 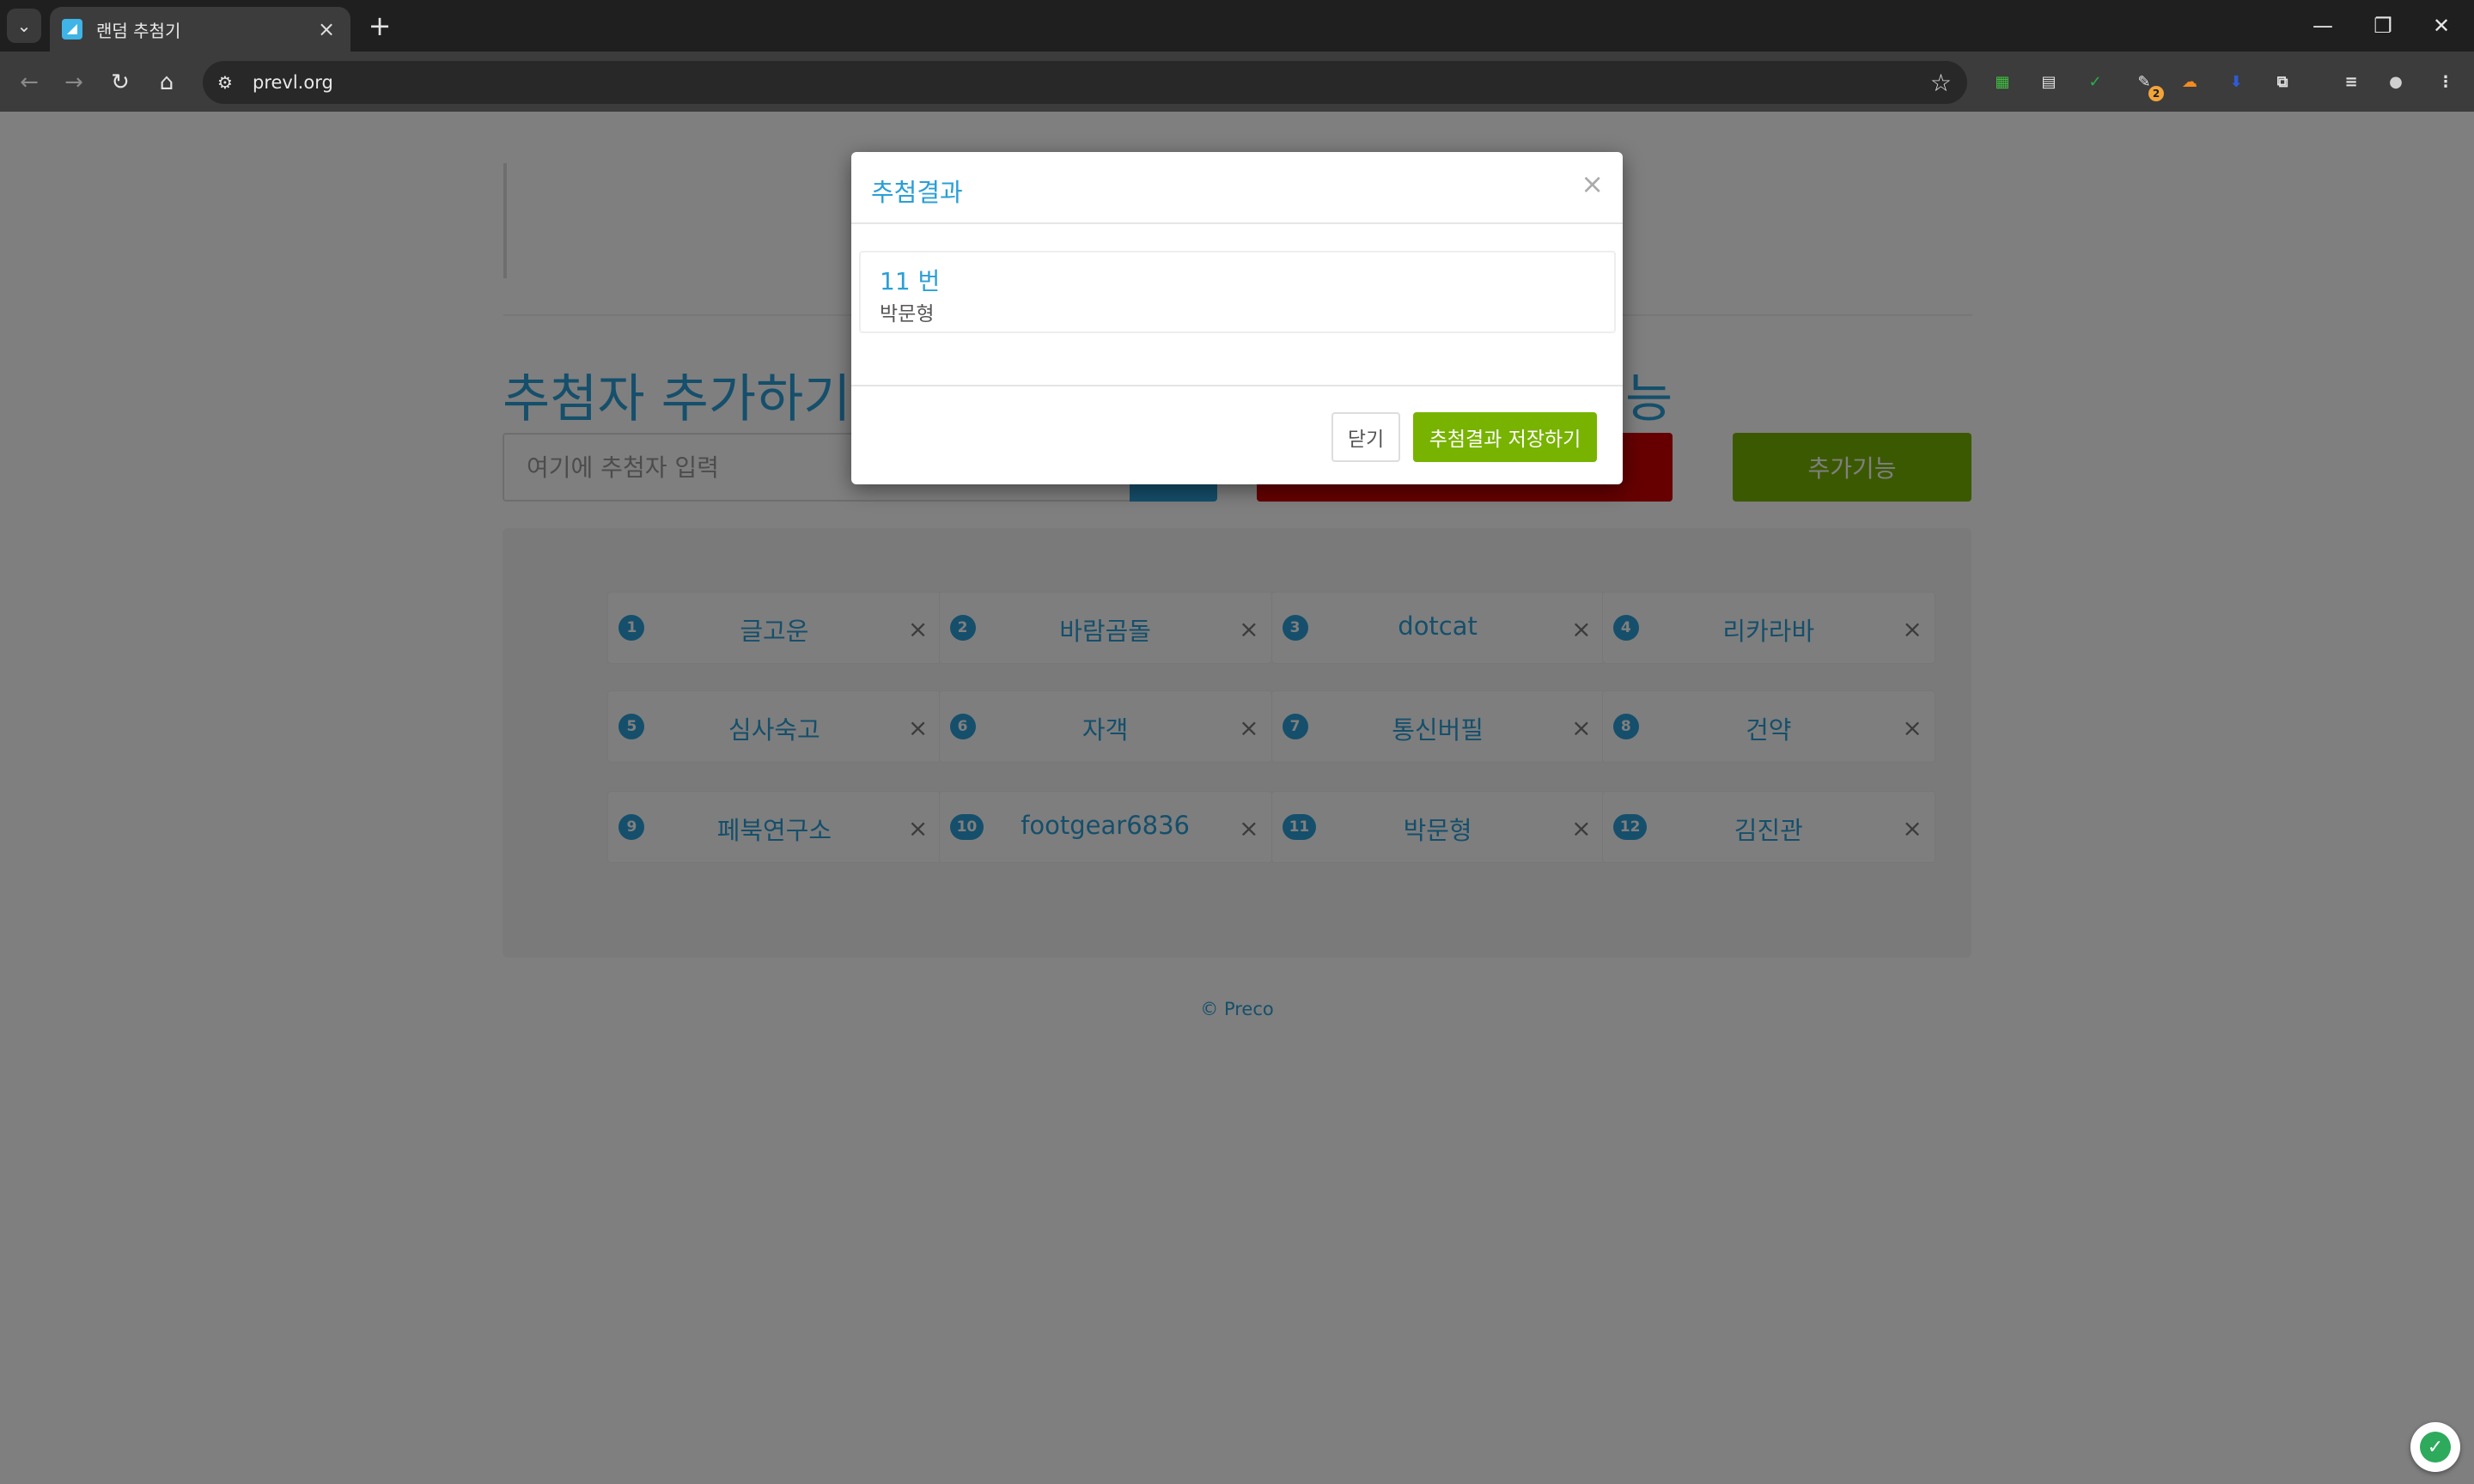 What do you see at coordinates (2189, 81) in the screenshot?
I see `extension-cloud-icon: ☁` at bounding box center [2189, 81].